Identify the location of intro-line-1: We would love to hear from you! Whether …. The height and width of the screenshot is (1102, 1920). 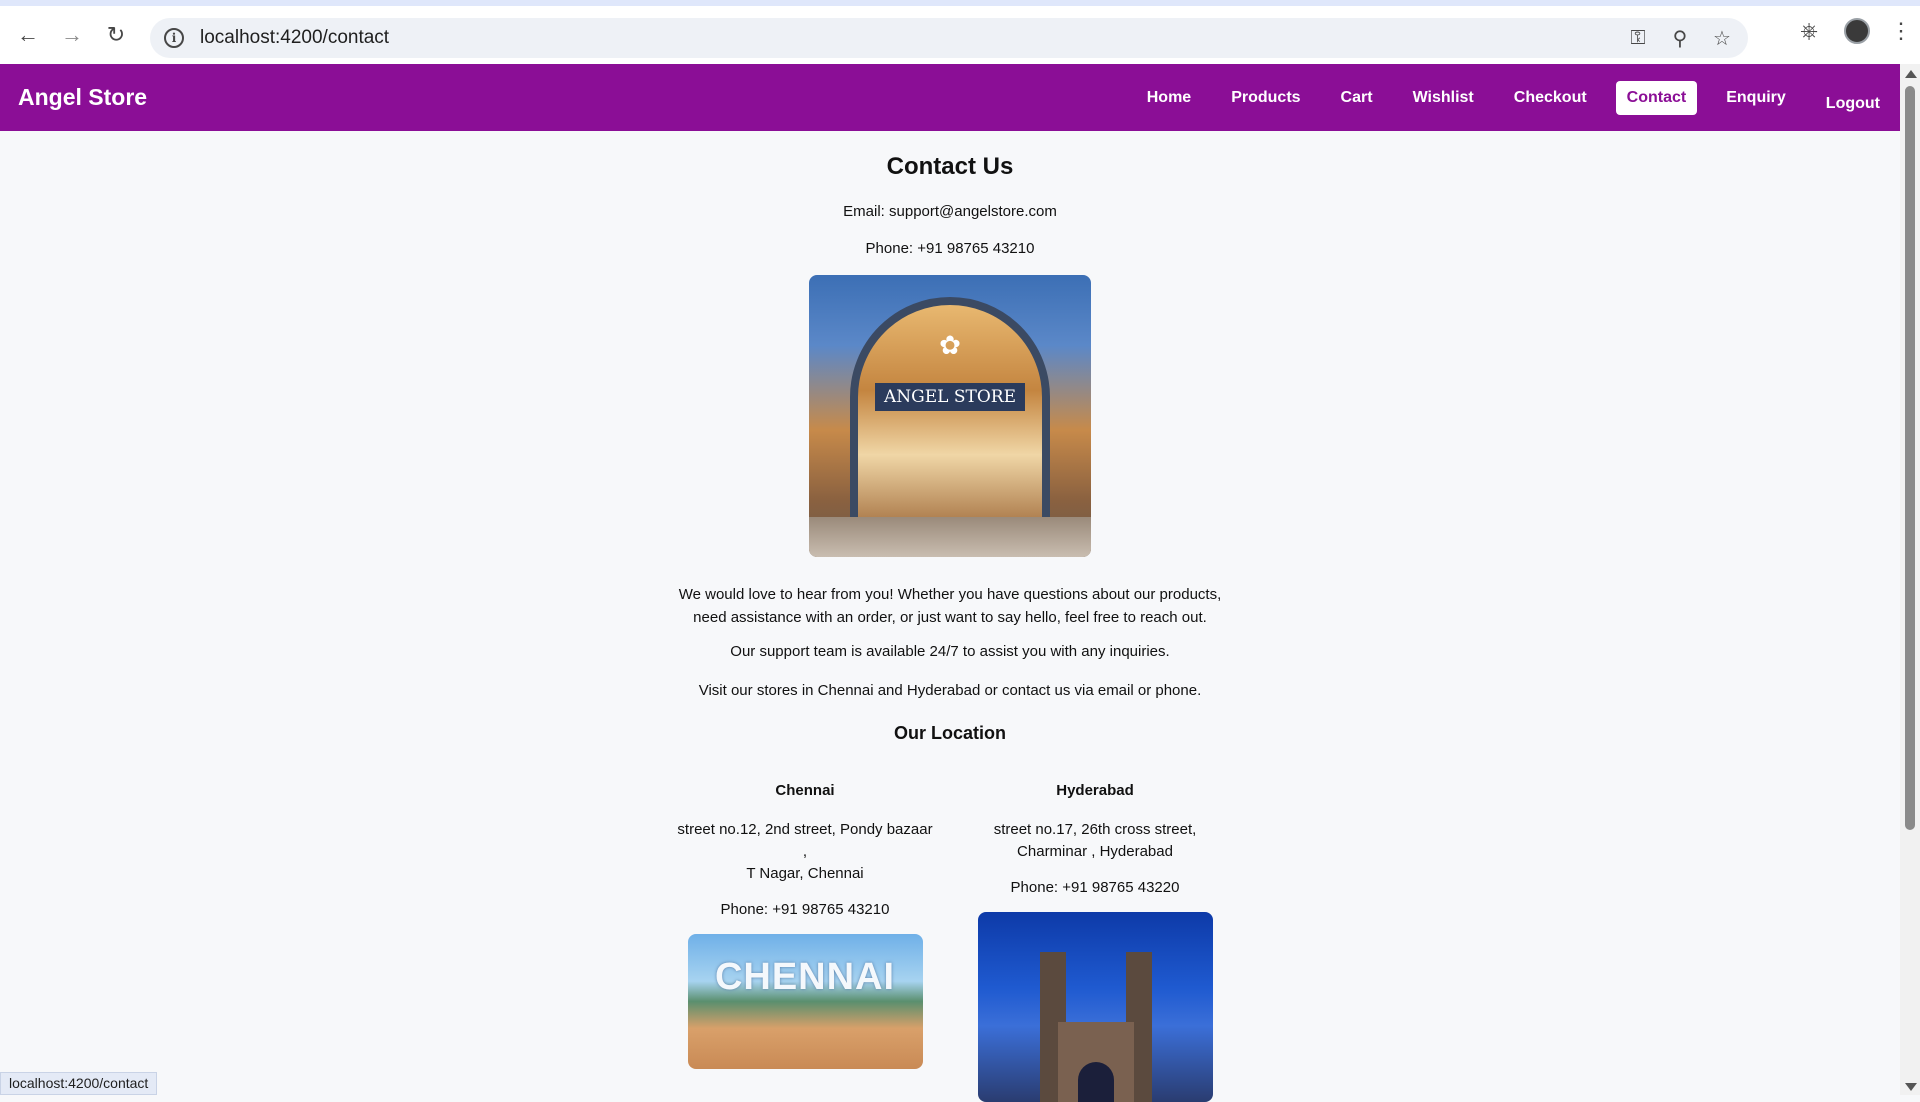
(950, 594).